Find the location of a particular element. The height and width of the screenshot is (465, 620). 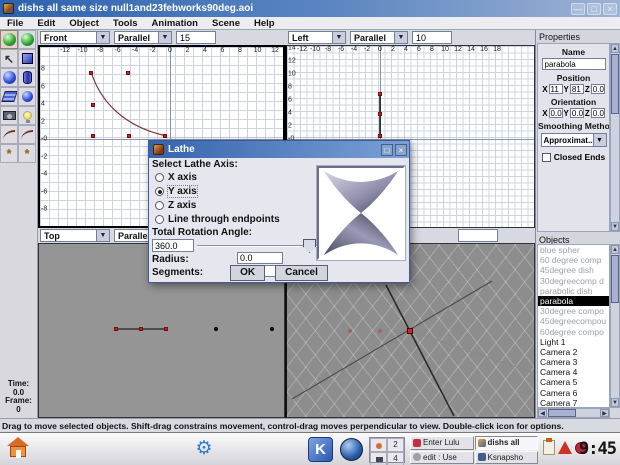

rotate-object-tool is located at coordinates (27, 39).